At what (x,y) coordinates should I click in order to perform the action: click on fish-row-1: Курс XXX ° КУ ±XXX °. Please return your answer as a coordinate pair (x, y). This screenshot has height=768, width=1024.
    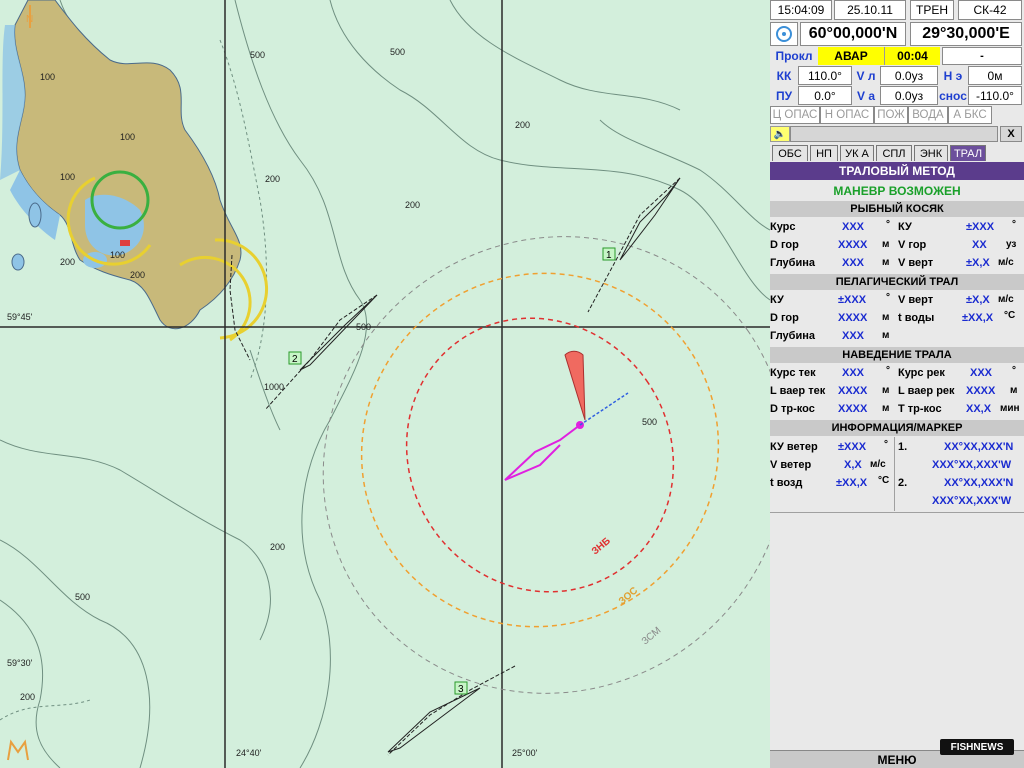
    Looking at the image, I should click on (893, 226).